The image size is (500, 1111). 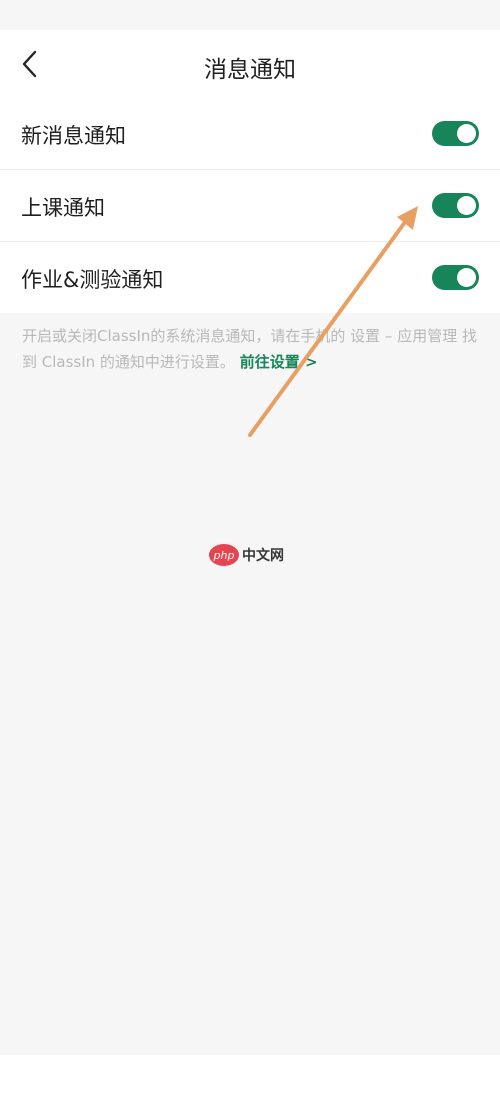 I want to click on page-title: 消息通知, so click(x=250, y=70).